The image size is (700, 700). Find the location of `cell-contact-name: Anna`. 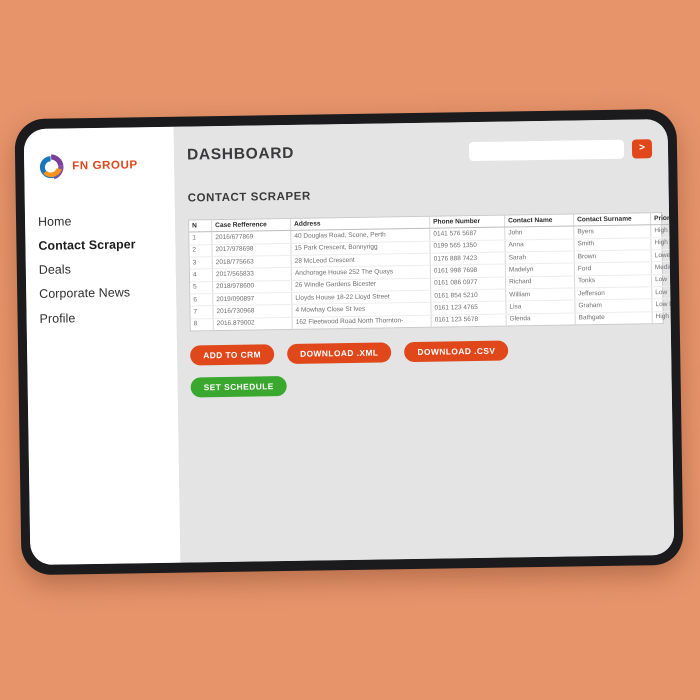

cell-contact-name: Anna is located at coordinates (539, 245).